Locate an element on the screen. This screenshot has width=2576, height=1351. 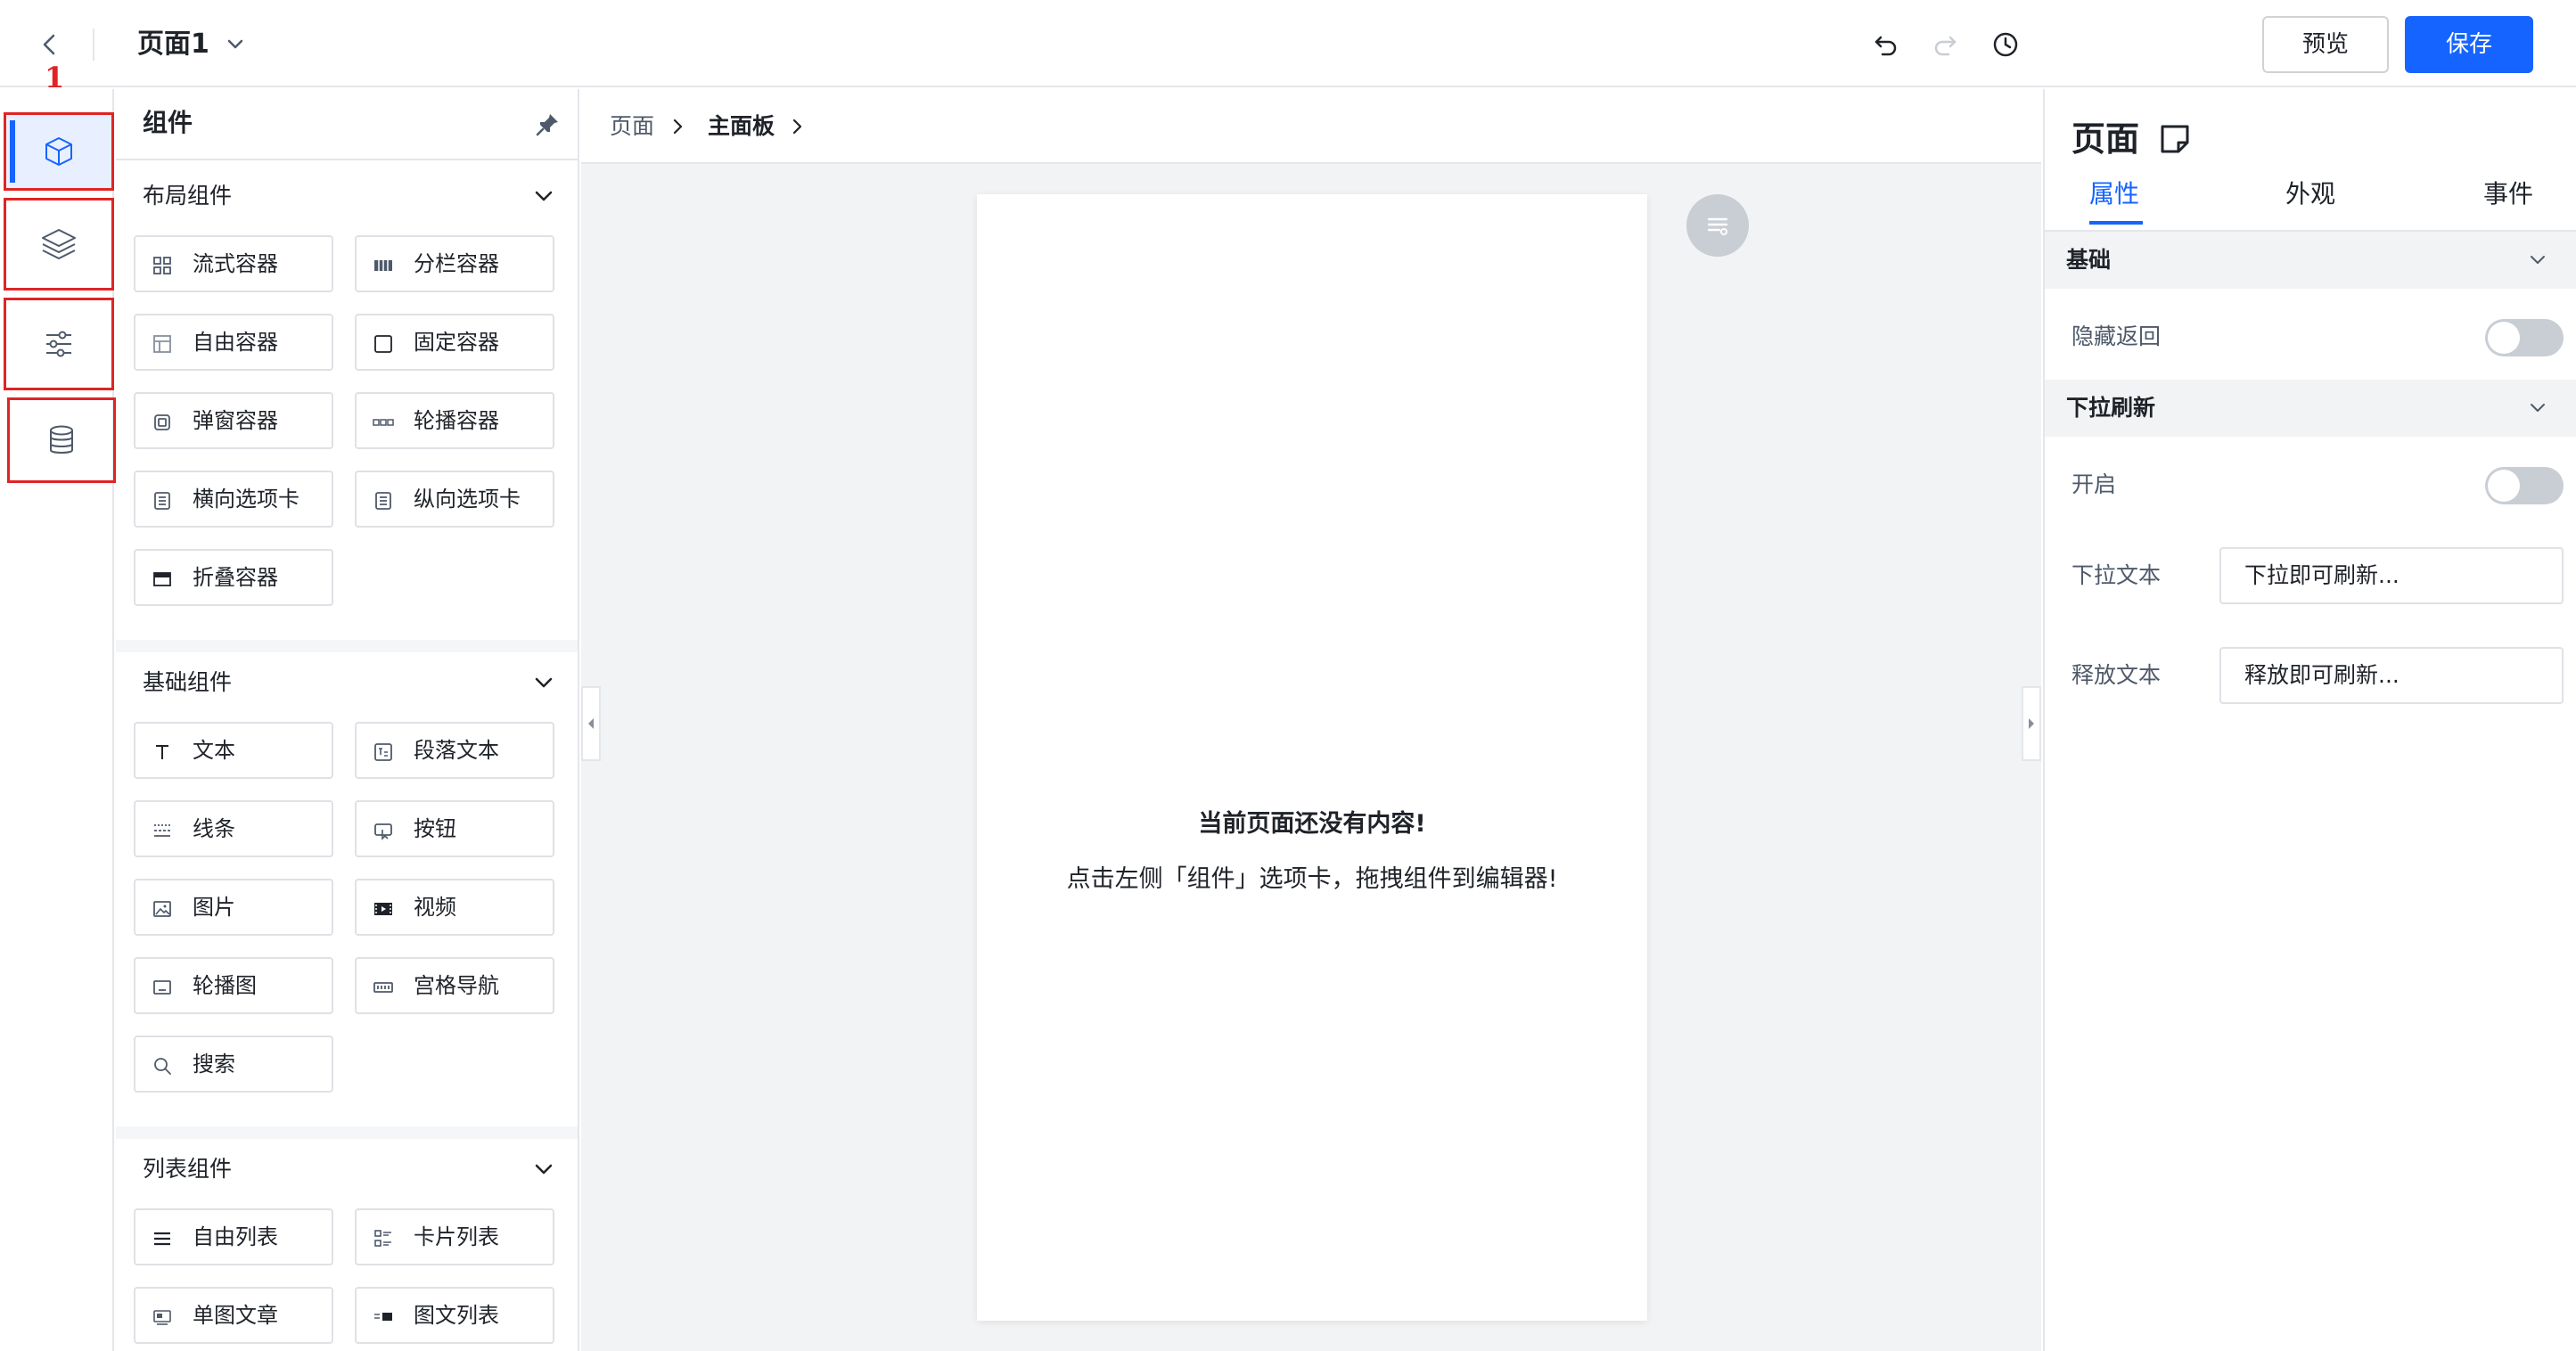
component-flow-container: 流式容器 is located at coordinates (233, 263).